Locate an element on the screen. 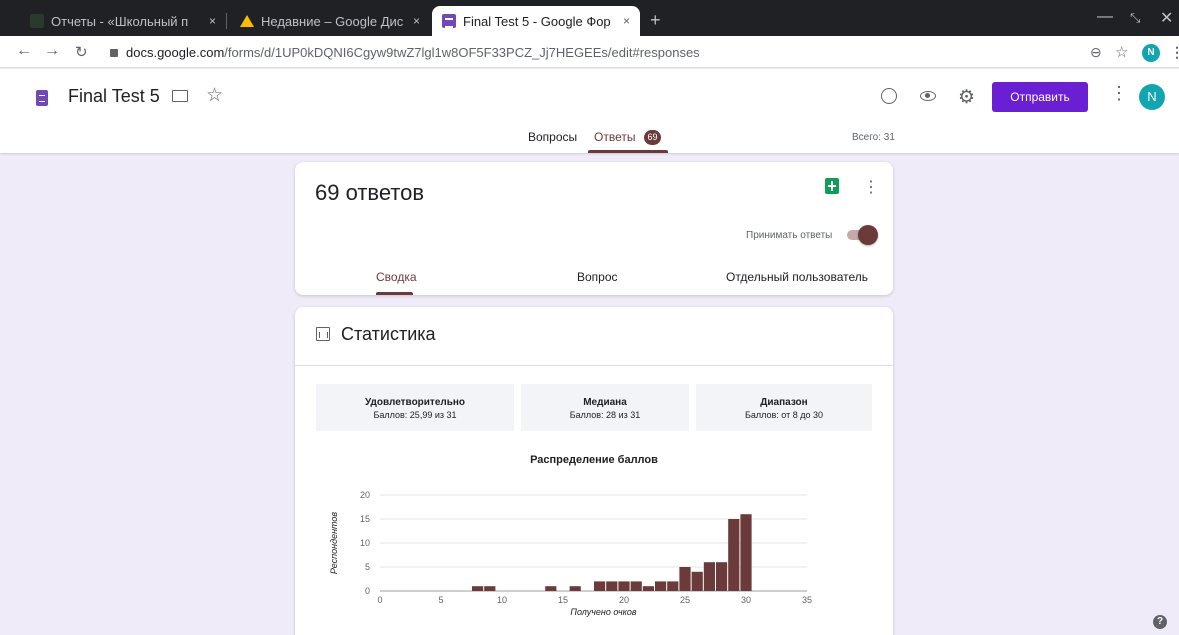  summary-label: Медиана is located at coordinates (605, 402).